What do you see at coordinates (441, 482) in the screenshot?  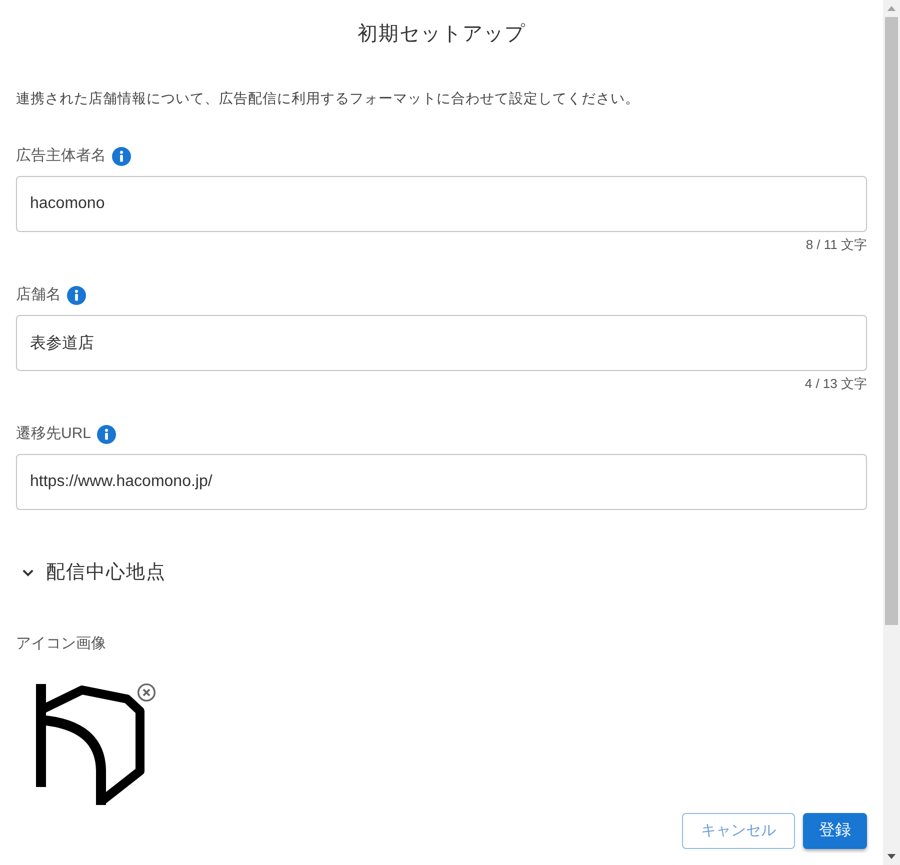 I see `text-input: https://www.hacomono.jp/` at bounding box center [441, 482].